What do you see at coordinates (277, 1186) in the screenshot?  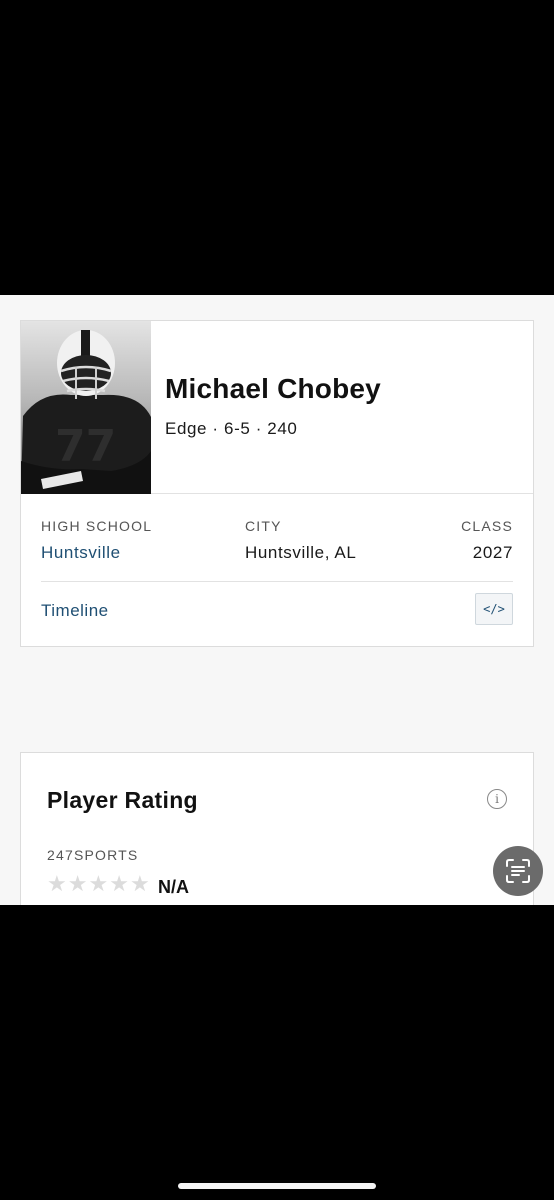 I see `home-indicator` at bounding box center [277, 1186].